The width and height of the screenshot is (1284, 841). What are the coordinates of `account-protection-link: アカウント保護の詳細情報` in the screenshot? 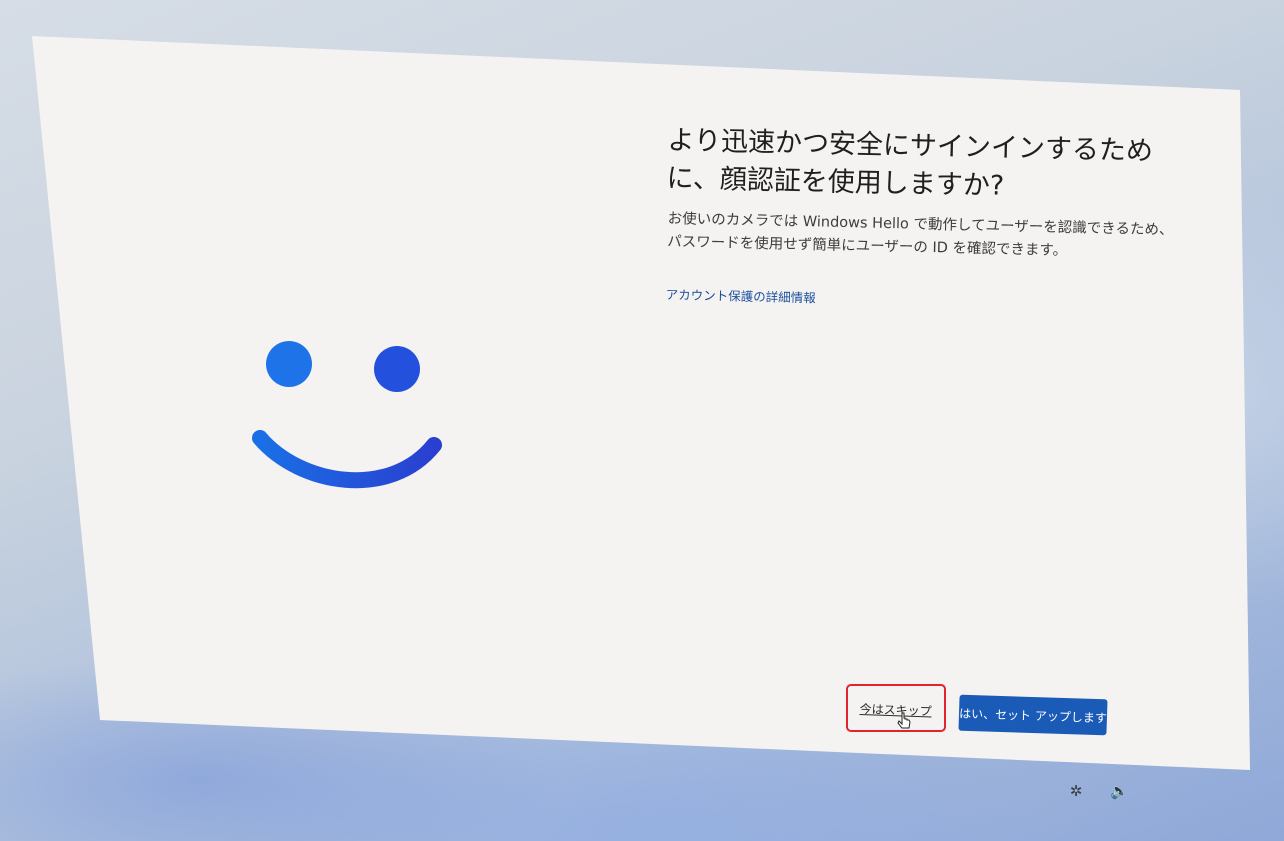 It's located at (741, 295).